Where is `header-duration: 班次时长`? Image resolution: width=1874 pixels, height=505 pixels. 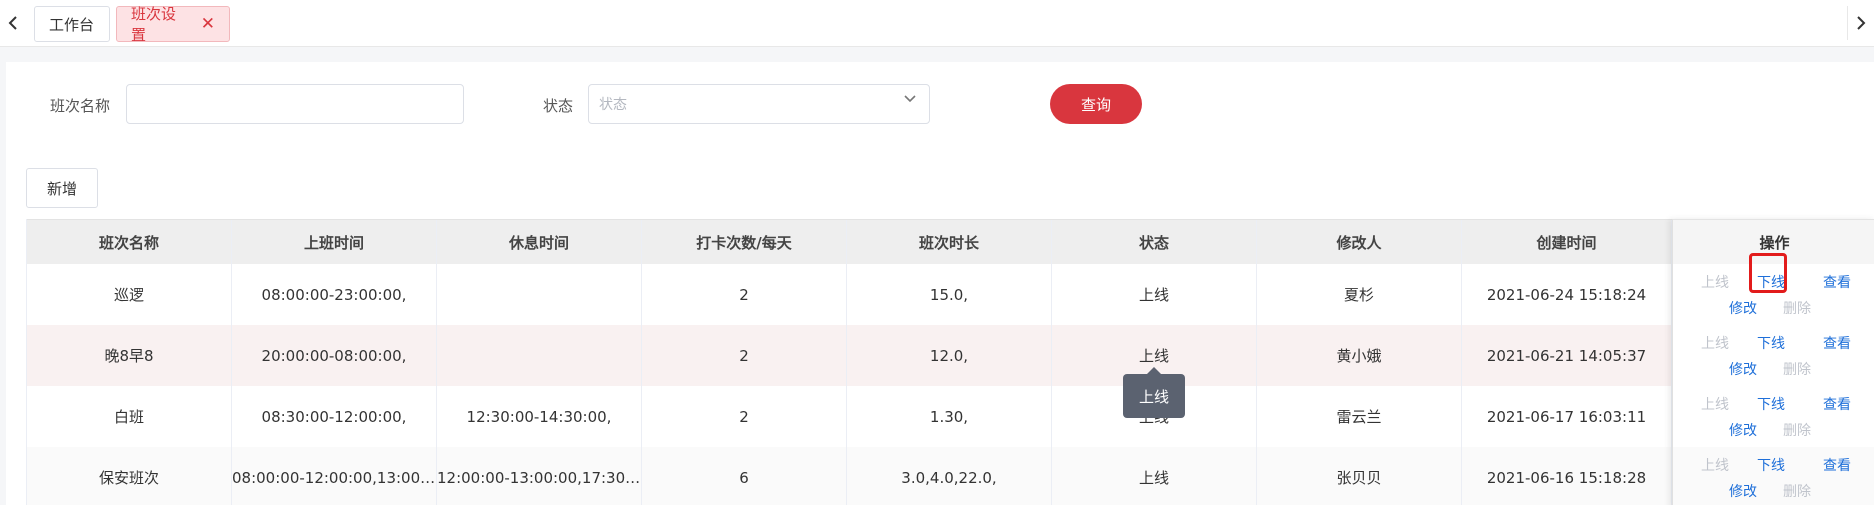
header-duration: 班次时长 is located at coordinates (949, 242).